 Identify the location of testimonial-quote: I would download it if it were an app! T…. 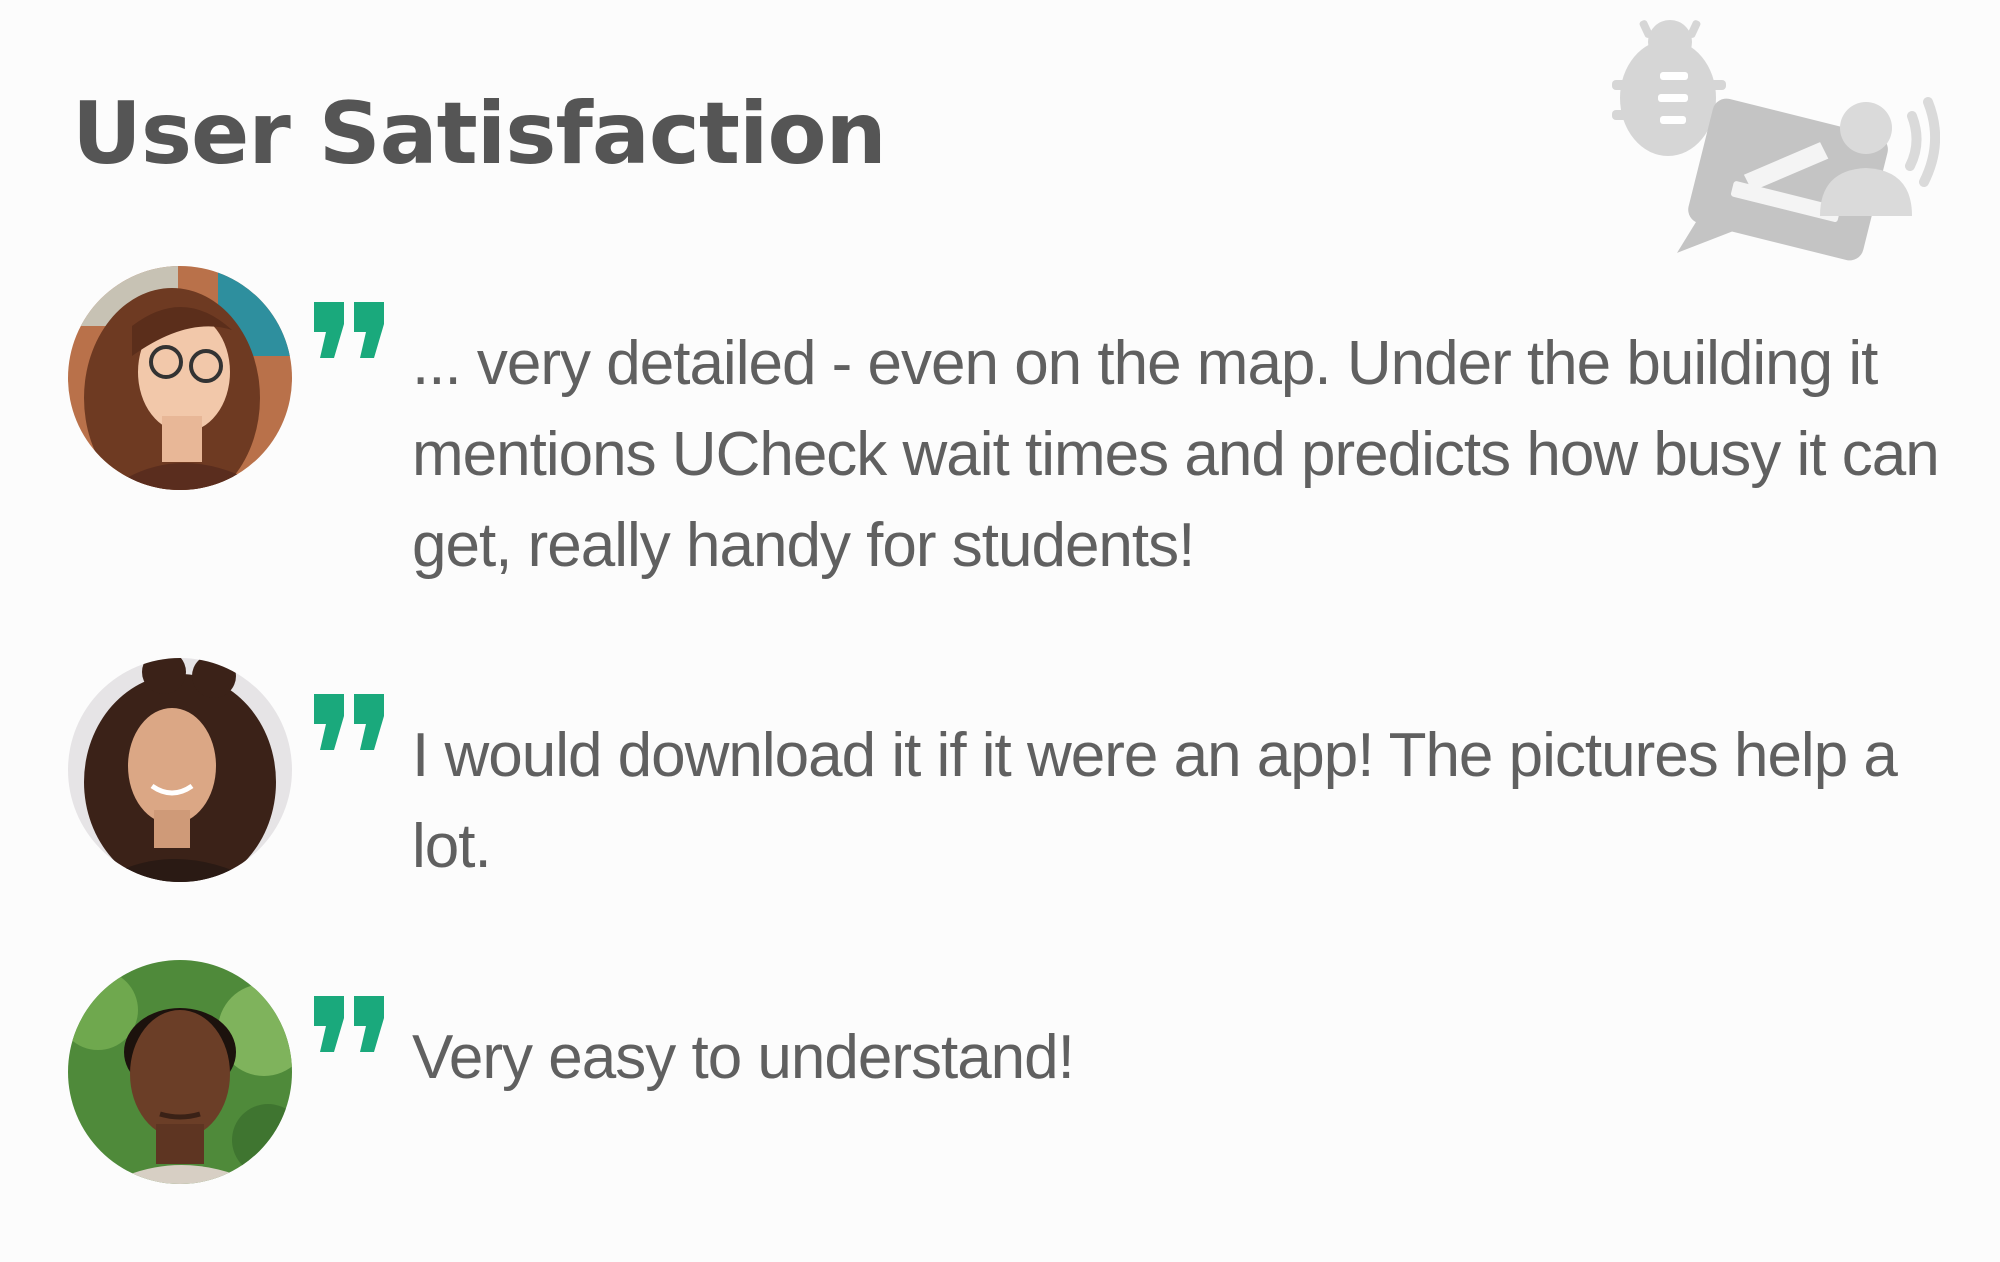
(1155, 801).